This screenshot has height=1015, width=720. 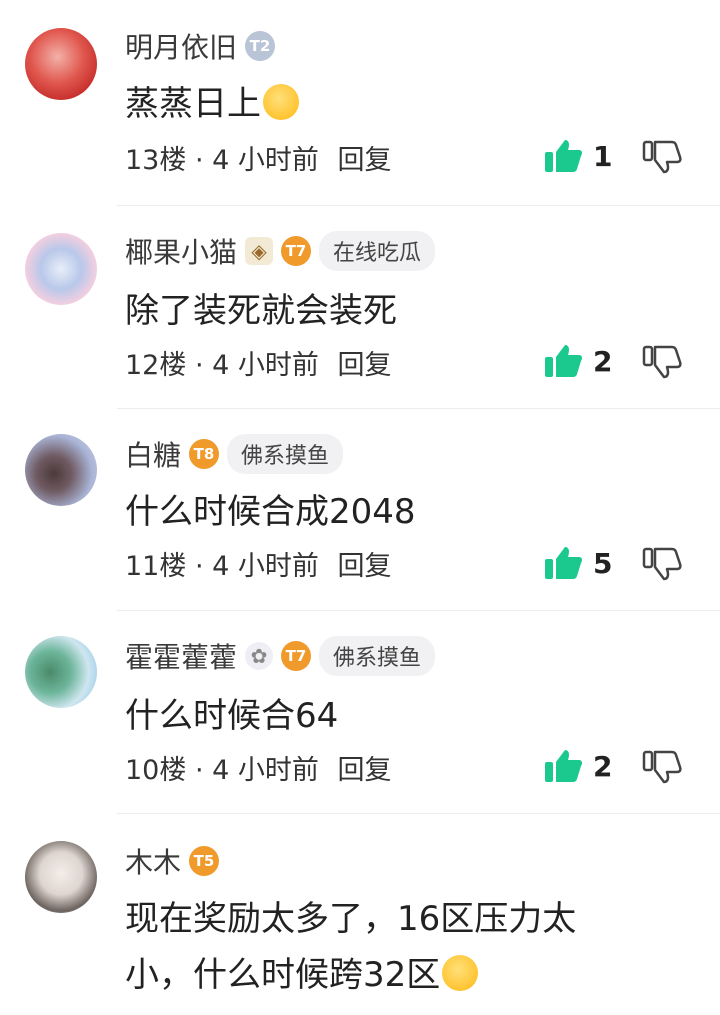 I want to click on username: 白糖, so click(x=153, y=454).